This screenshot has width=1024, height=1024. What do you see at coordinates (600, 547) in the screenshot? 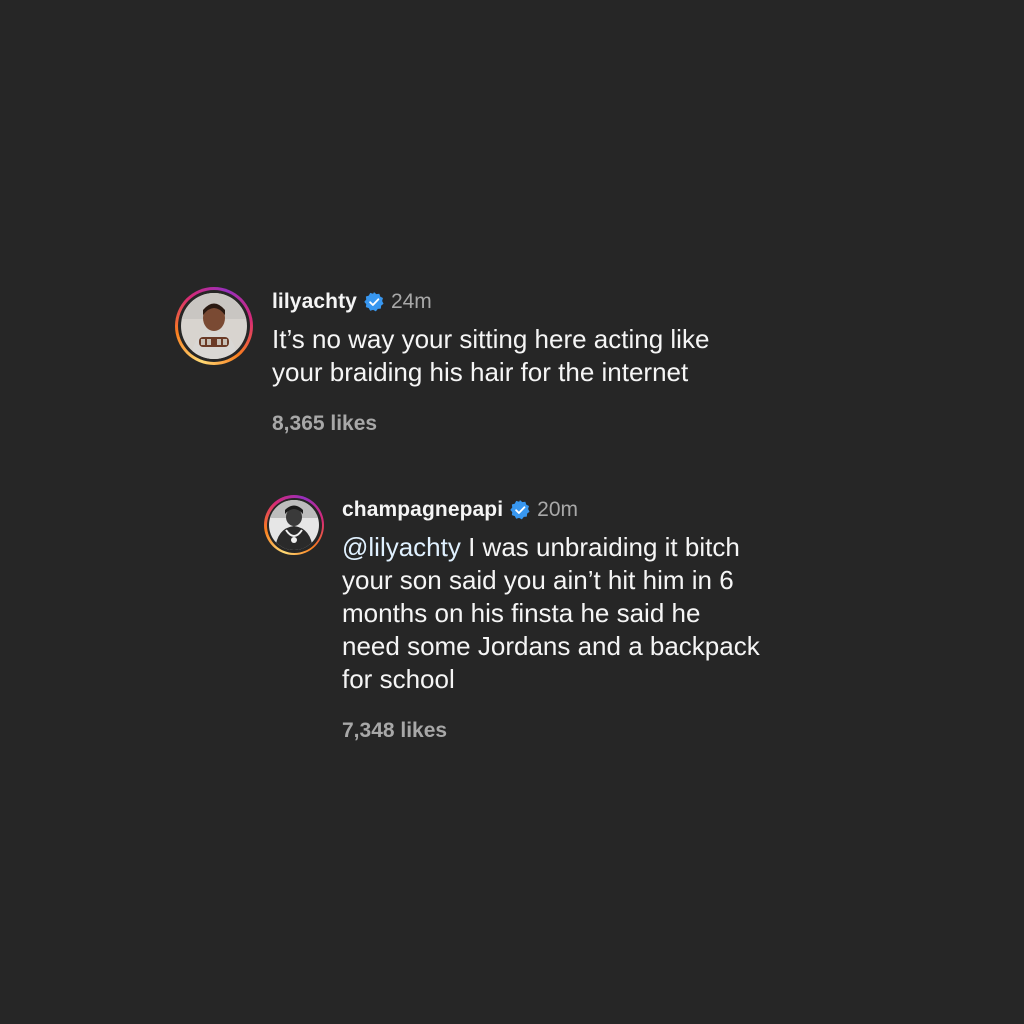
I see `reply-text-segment: I was unbraiding it bitch` at bounding box center [600, 547].